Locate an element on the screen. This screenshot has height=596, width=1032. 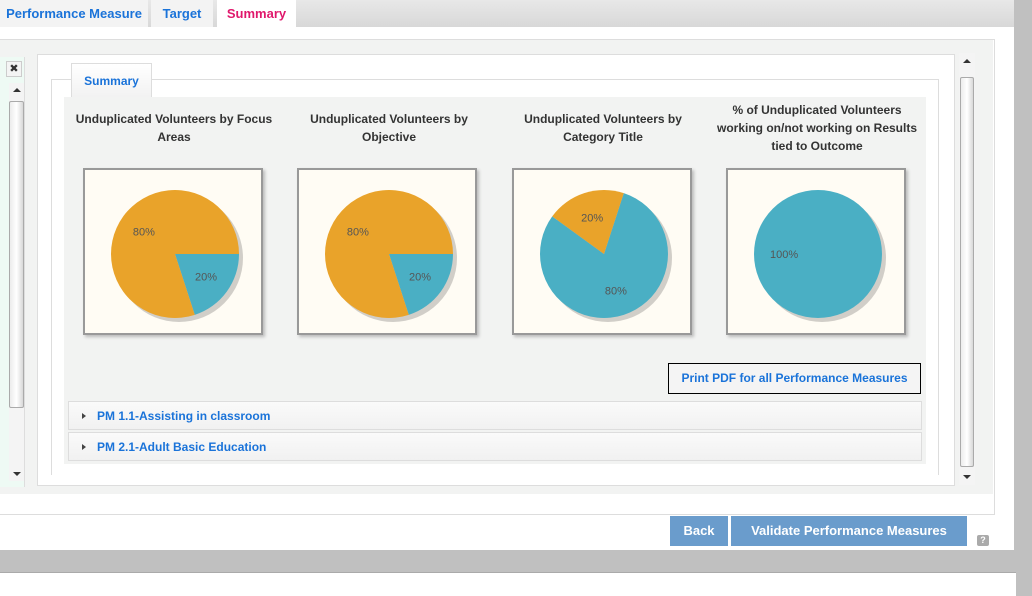
accordion-label: PM 2.1-Adult Basic Education is located at coordinates (182, 447).